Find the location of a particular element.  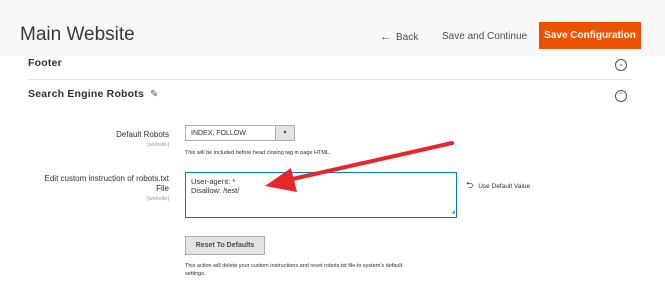

annotation-arrow is located at coordinates (359, 166).